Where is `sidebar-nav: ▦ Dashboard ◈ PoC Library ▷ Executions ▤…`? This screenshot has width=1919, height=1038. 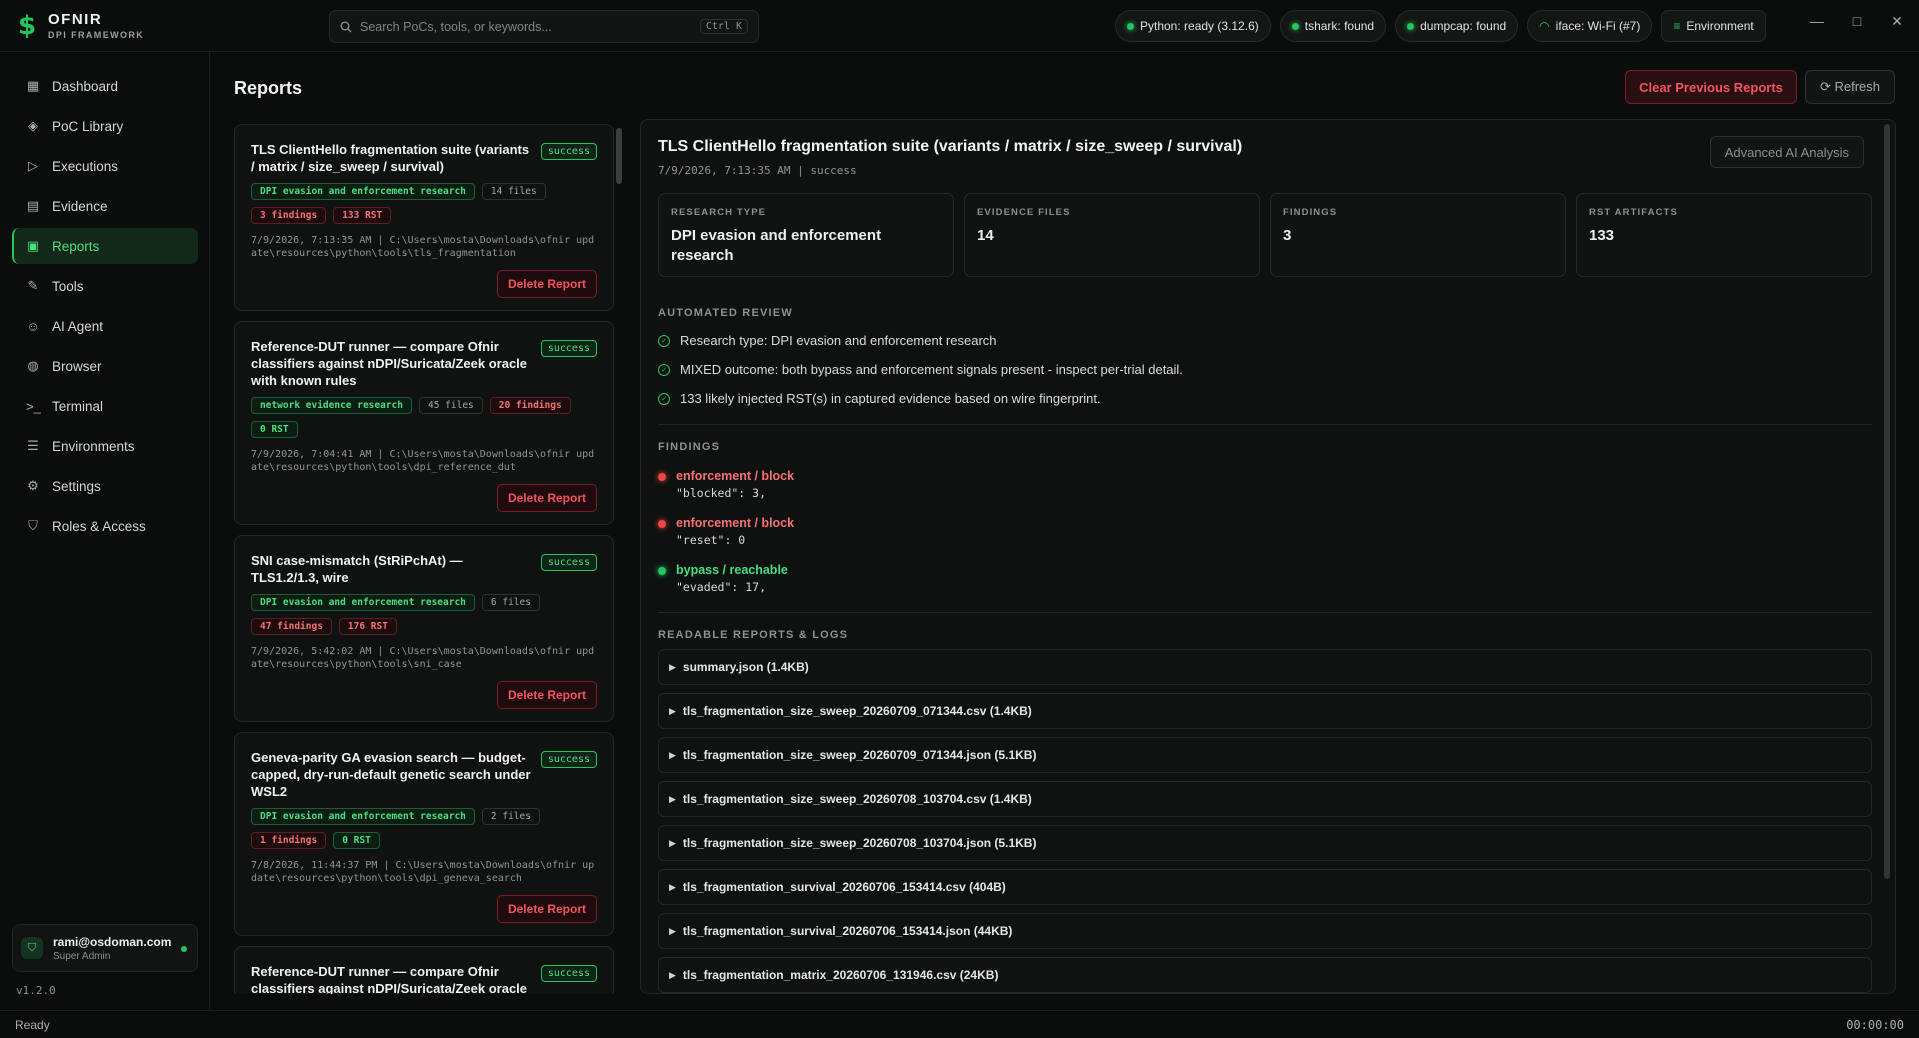 sidebar-nav: ▦ Dashboard ◈ PoC Library ▷ Executions ▤… is located at coordinates (105, 308).